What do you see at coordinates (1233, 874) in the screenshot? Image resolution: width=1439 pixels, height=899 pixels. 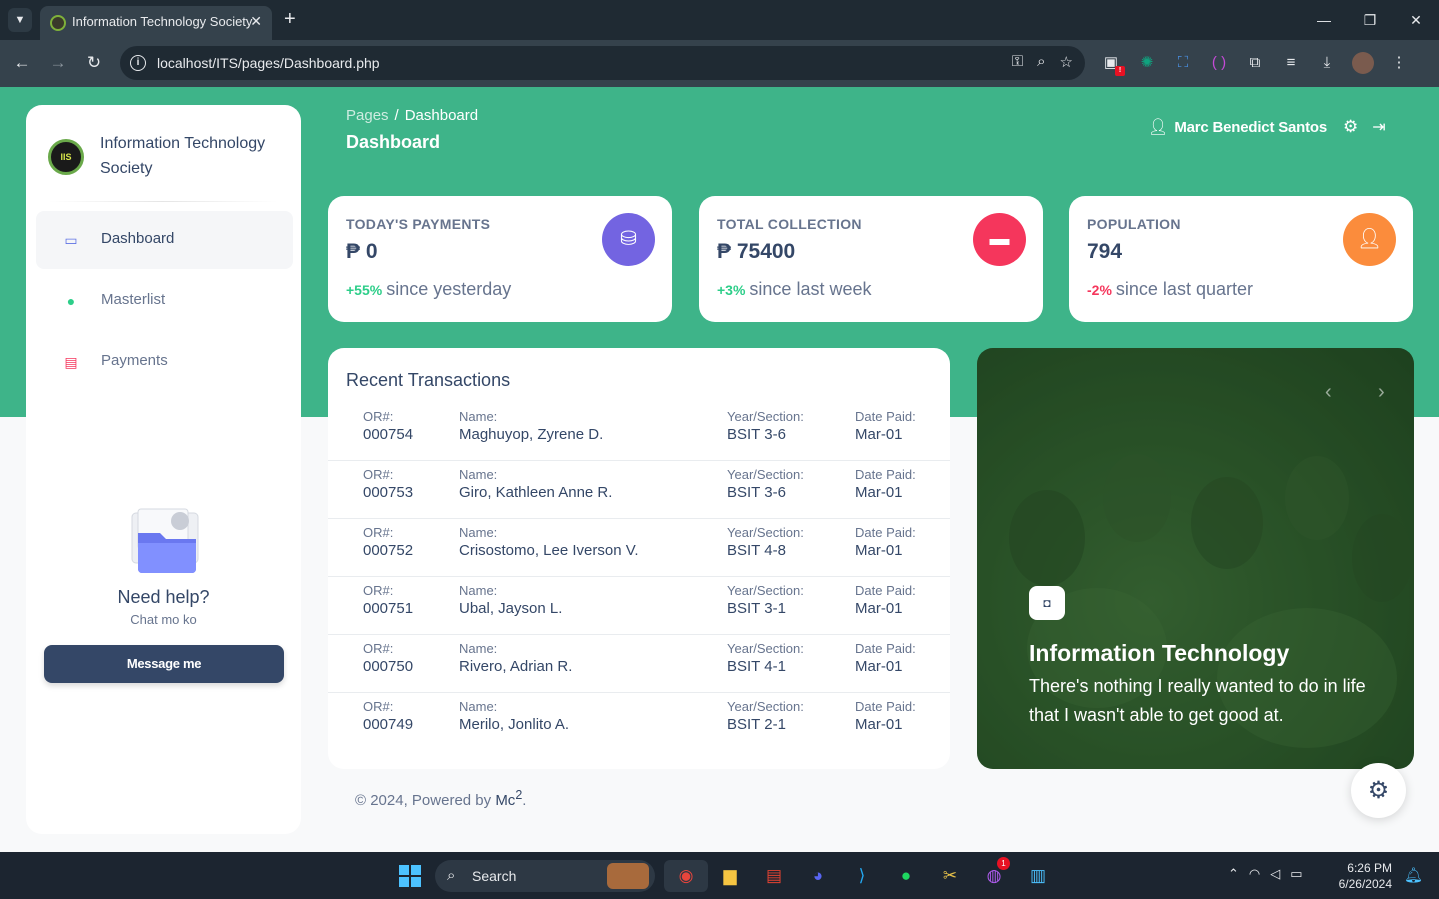 I see `chevron-up-icon: ⌃` at bounding box center [1233, 874].